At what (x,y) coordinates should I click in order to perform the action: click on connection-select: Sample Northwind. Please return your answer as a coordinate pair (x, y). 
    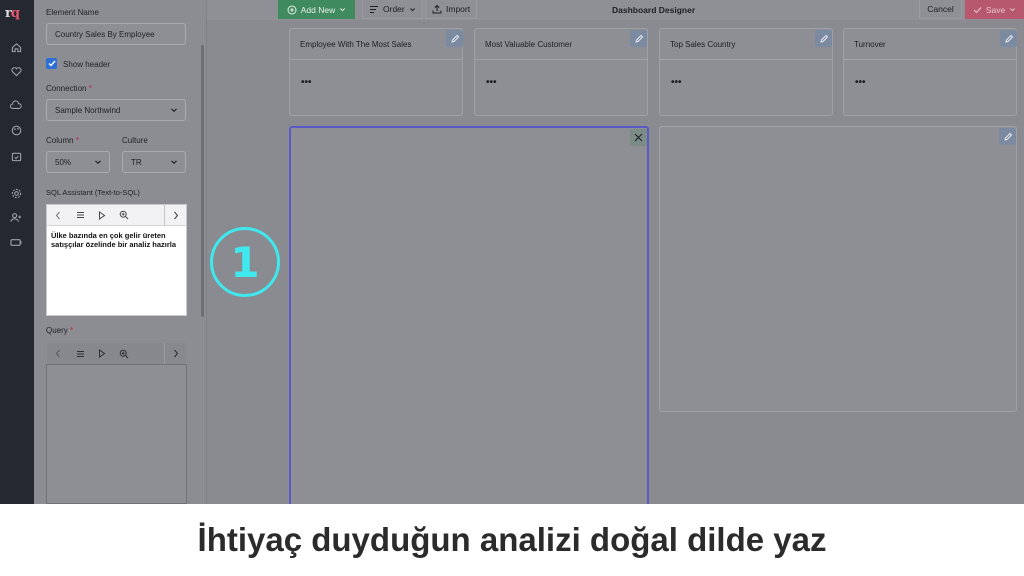
    Looking at the image, I should click on (116, 110).